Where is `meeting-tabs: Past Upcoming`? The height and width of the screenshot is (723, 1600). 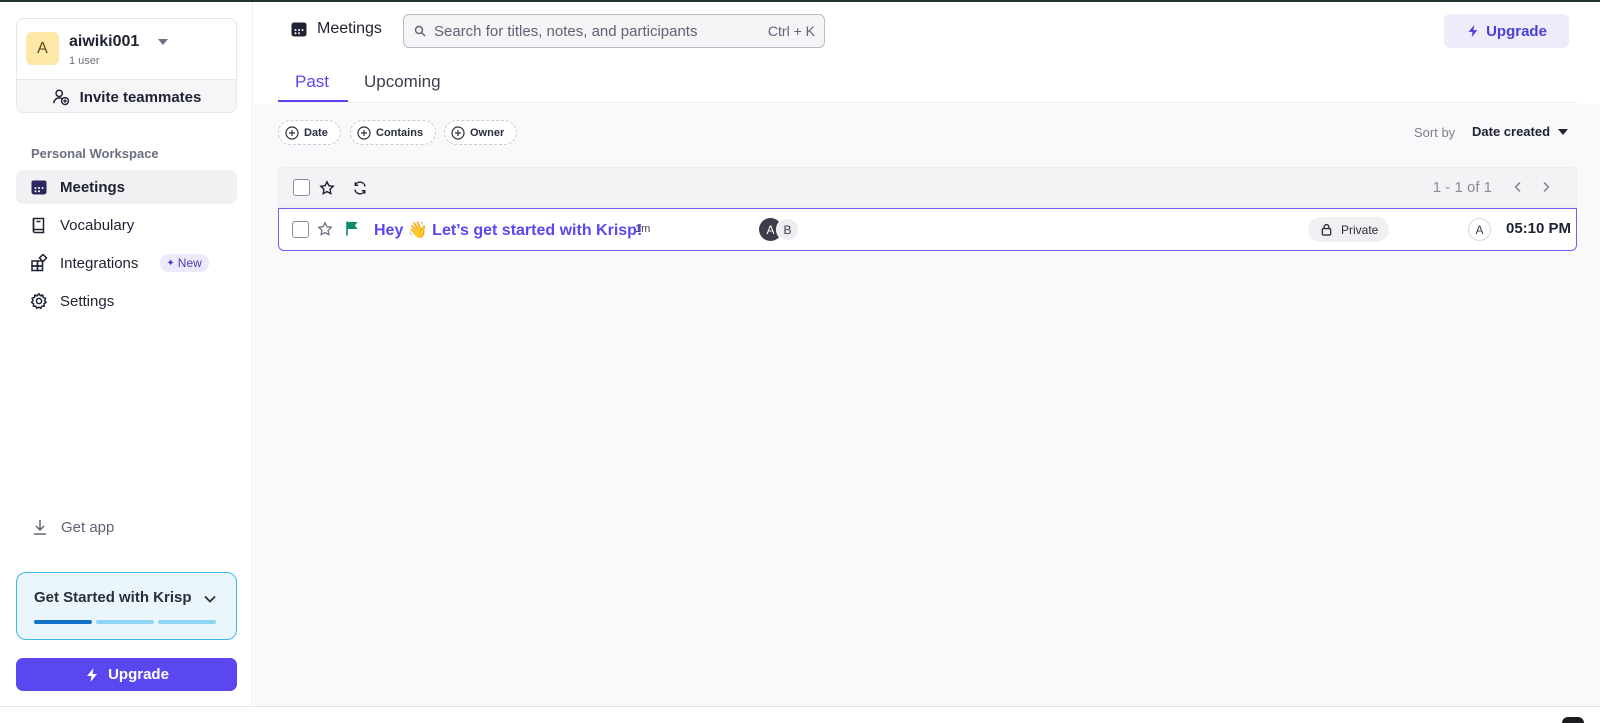 meeting-tabs: Past Upcoming is located at coordinates (927, 82).